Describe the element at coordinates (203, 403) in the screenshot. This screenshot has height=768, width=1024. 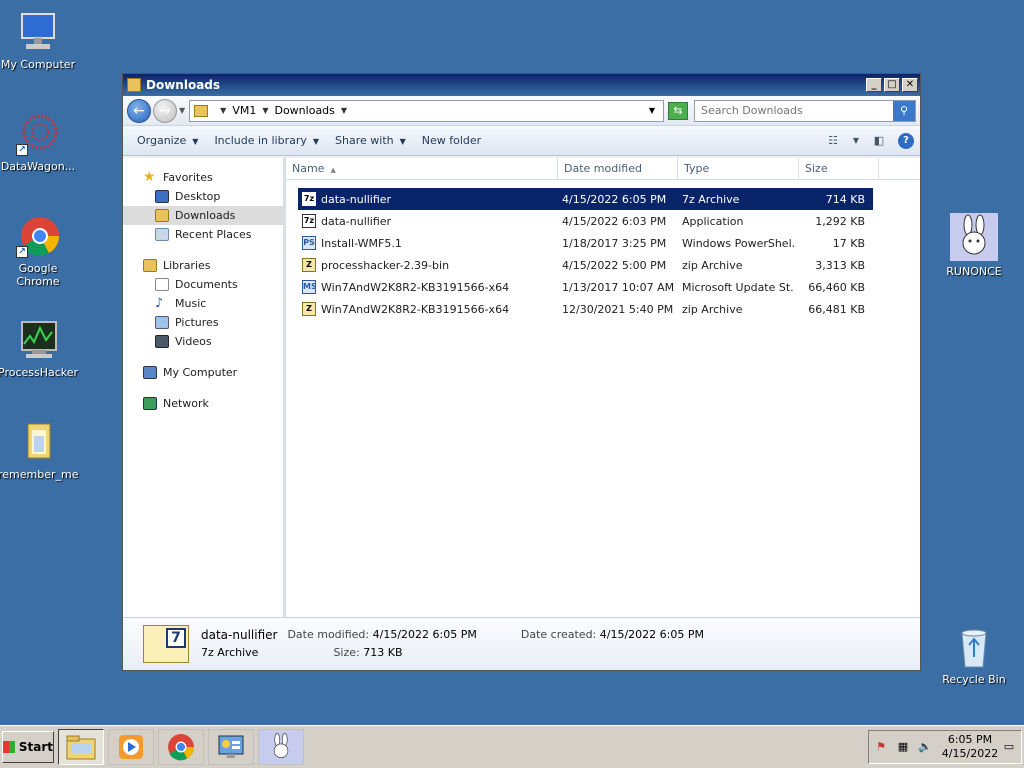
I see `nav-item-network: Network` at that location.